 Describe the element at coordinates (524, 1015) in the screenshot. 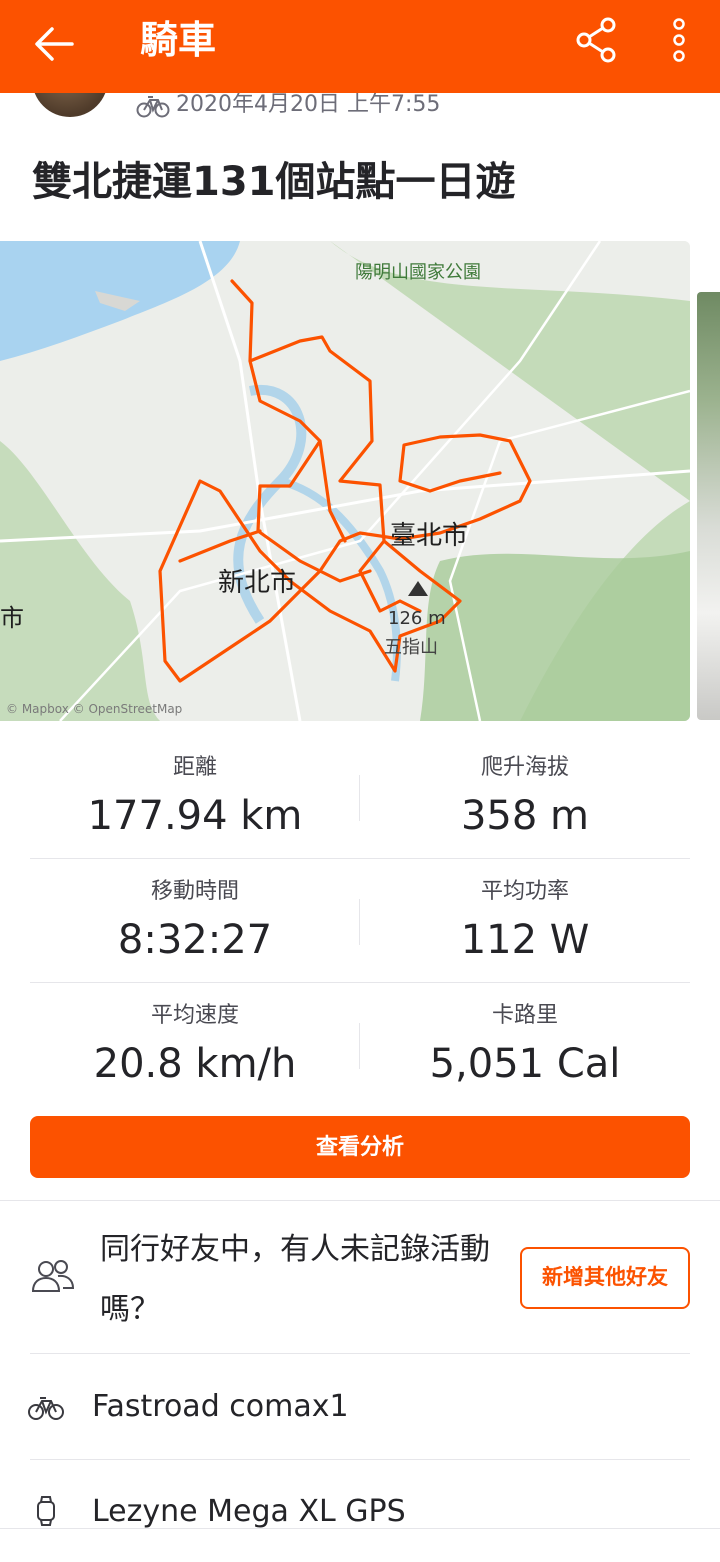

I see `stat-label: 卡路里` at that location.